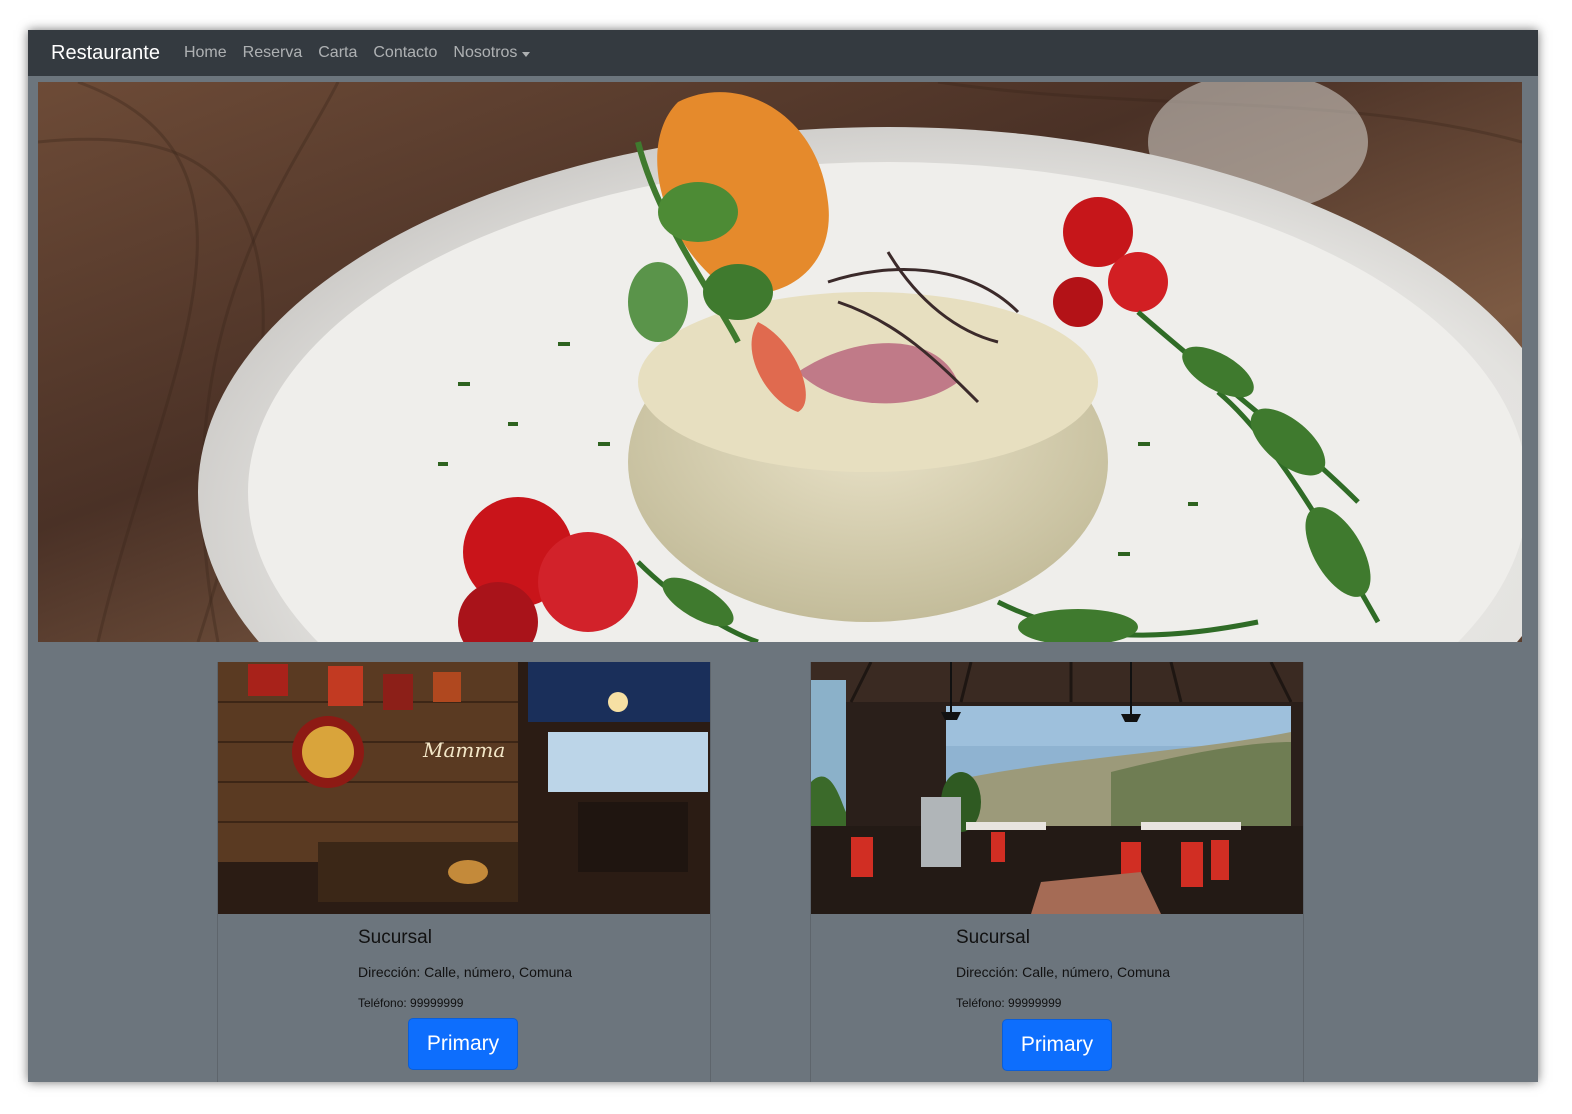  I want to click on restaurant-interior-illustration: Mamma, so click(464, 788).